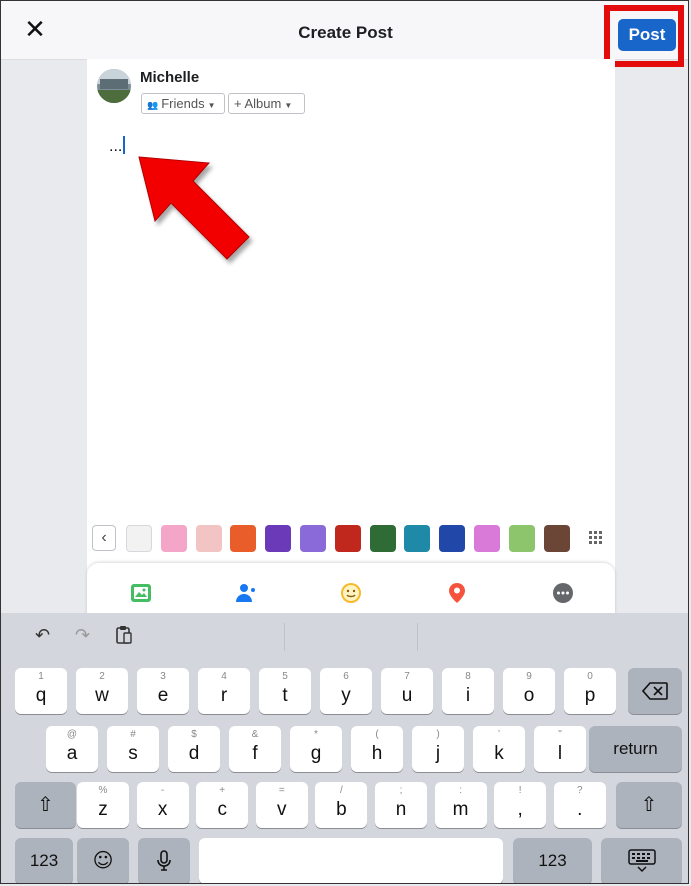 This screenshot has height=886, width=691. I want to click on backspace-icon, so click(655, 691).